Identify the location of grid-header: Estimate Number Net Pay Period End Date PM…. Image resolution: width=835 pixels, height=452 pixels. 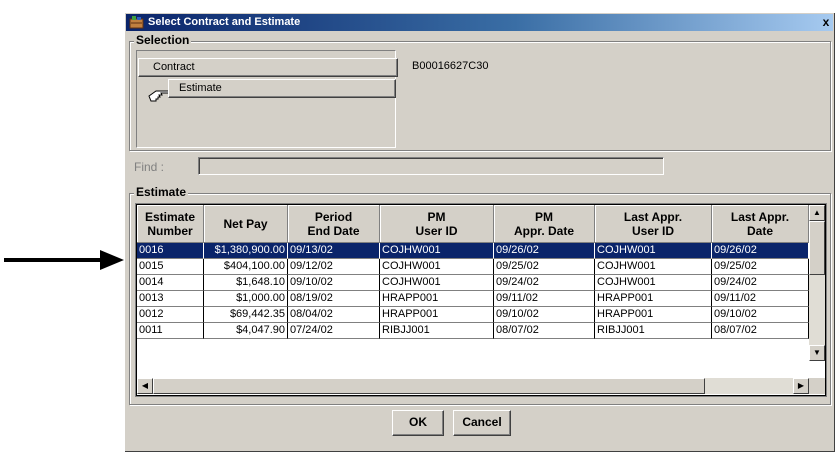
(473, 224).